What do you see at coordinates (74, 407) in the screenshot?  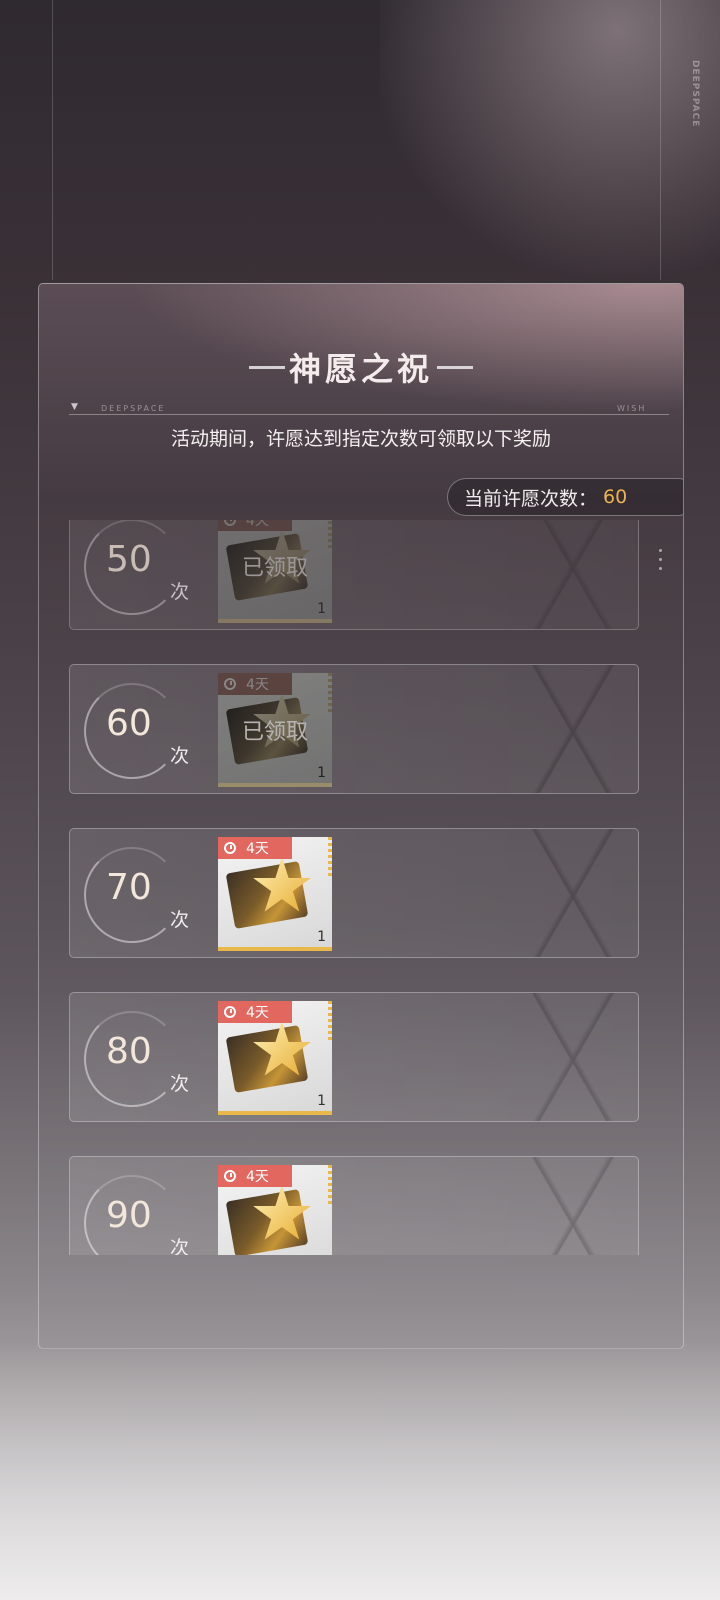 I see `triangle-marker-icon: ▼` at bounding box center [74, 407].